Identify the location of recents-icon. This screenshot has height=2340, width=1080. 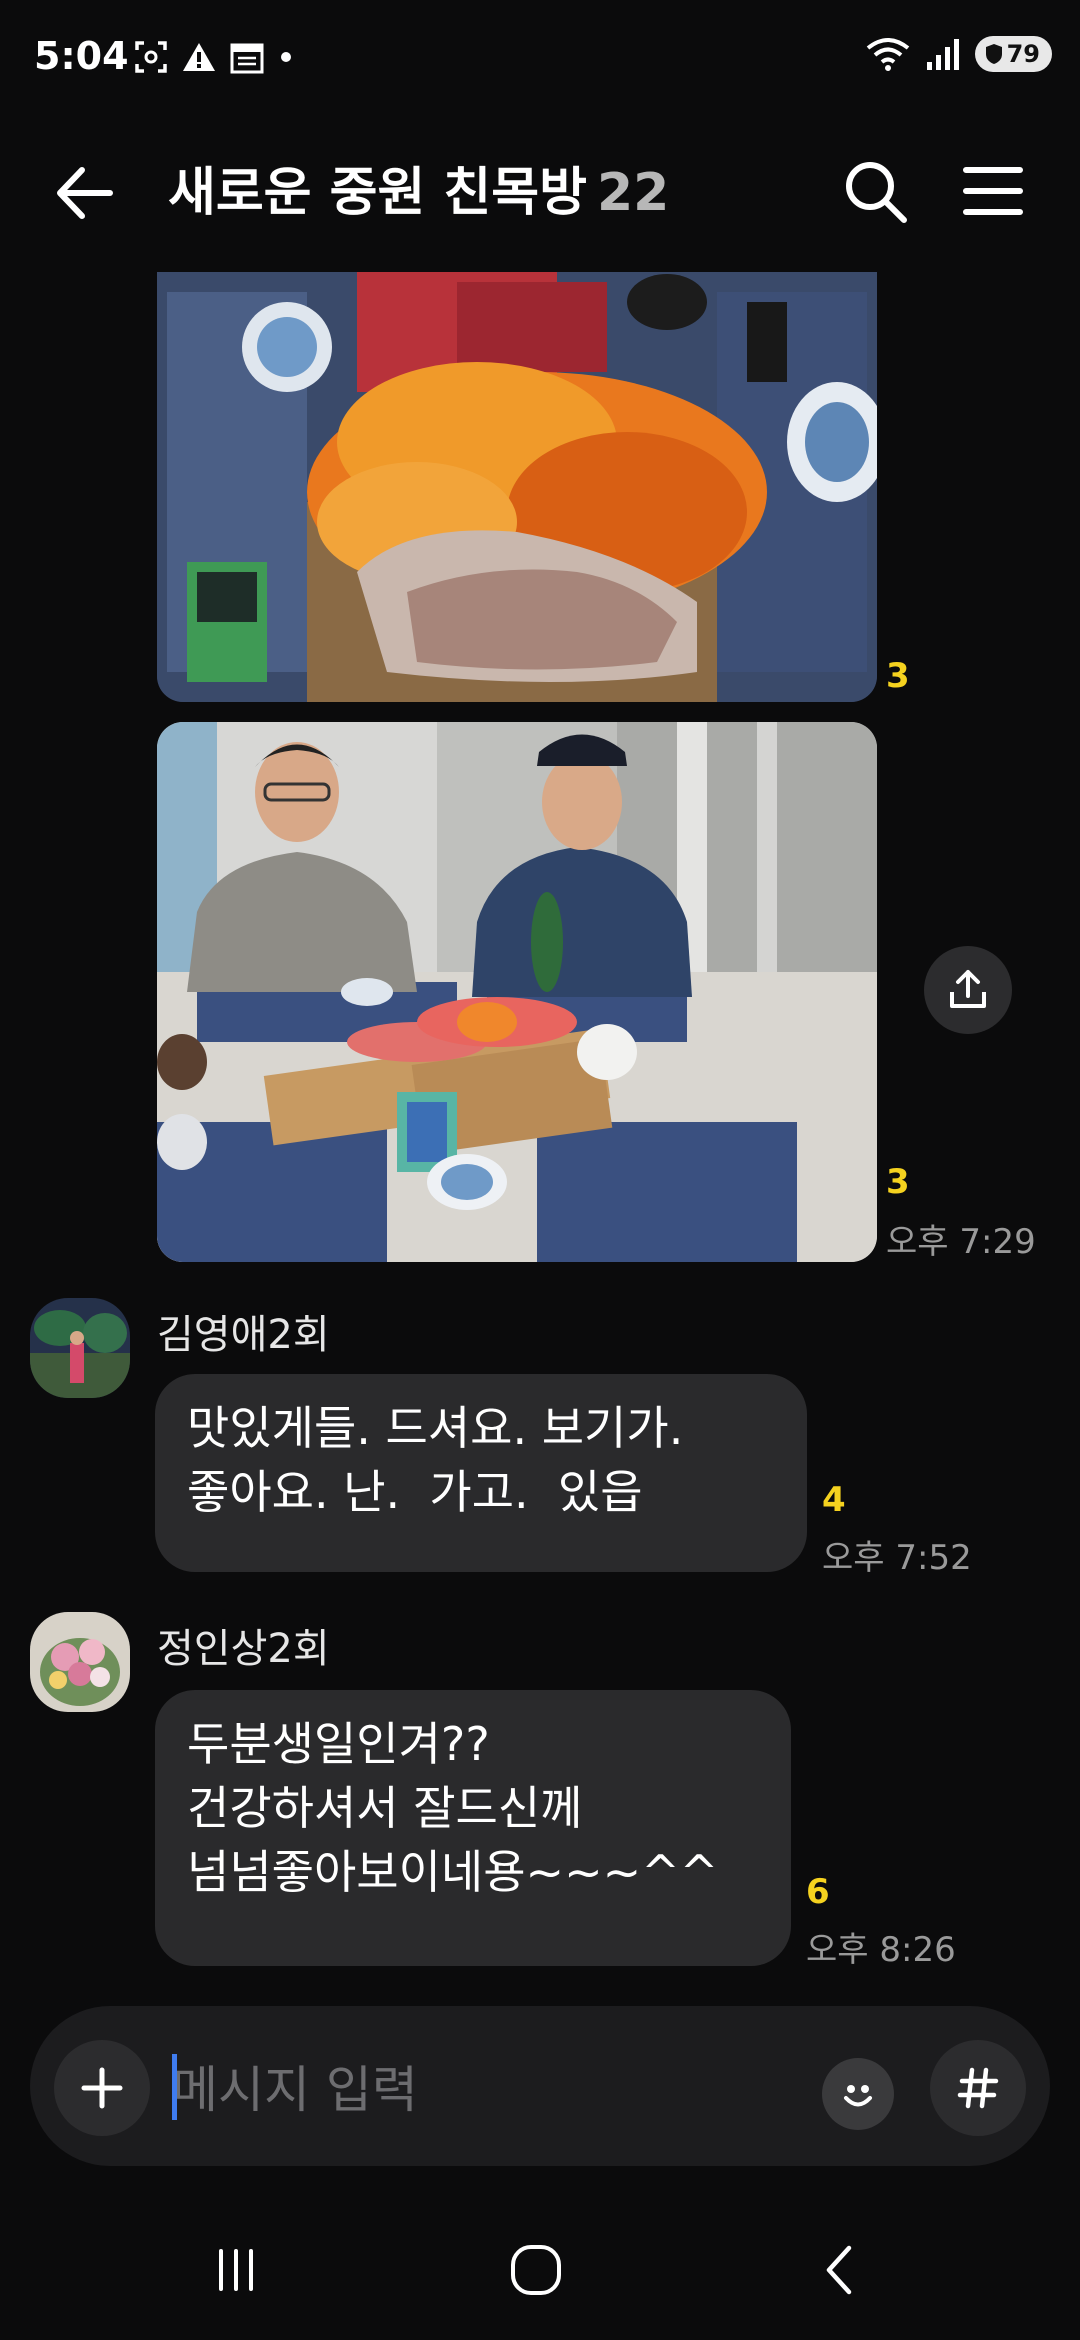
(236, 2270).